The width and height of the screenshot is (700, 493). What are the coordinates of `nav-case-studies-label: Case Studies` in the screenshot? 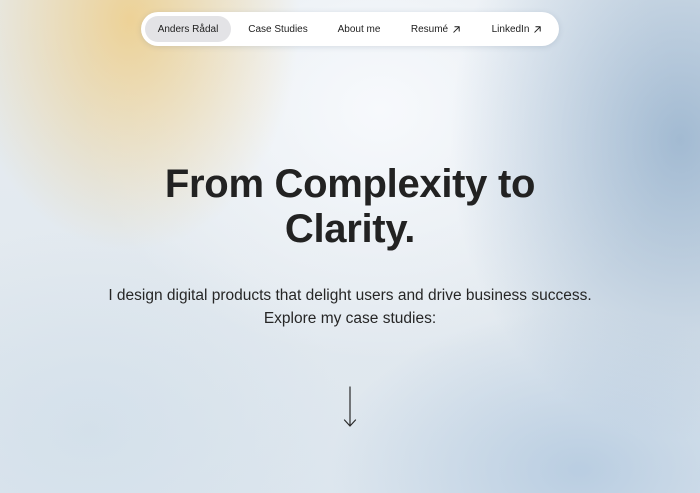 It's located at (278, 29).